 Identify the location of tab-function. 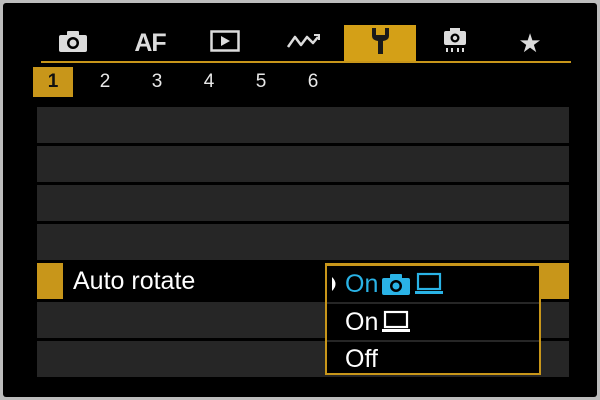
(455, 43).